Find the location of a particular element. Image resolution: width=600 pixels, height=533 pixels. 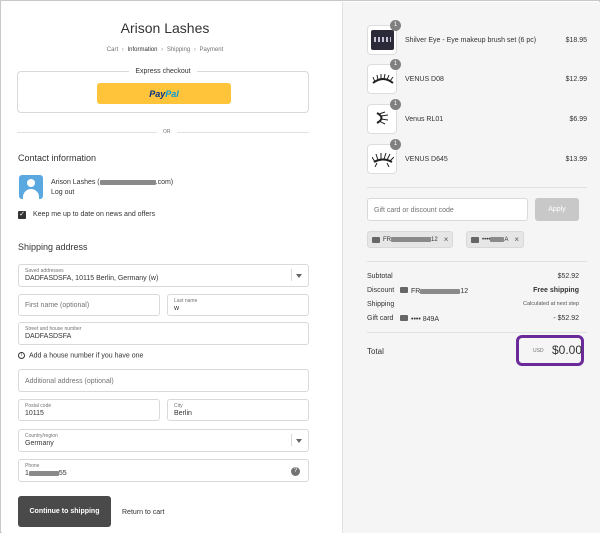

postal-code-field: Postal code 10115 is located at coordinates (89, 410).